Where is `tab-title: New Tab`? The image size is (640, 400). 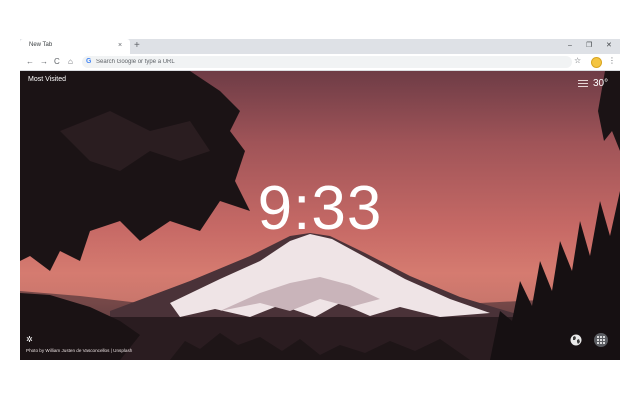
tab-title: New Tab is located at coordinates (41, 45).